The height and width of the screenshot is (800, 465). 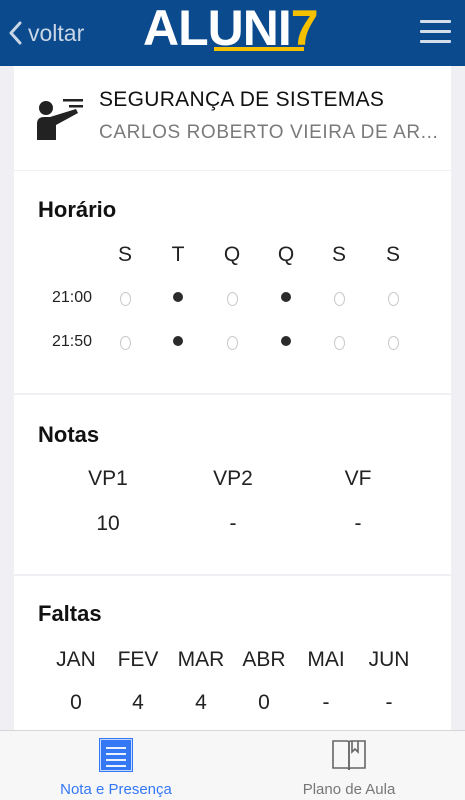 What do you see at coordinates (435, 33) in the screenshot?
I see `hamburger-menu-icon` at bounding box center [435, 33].